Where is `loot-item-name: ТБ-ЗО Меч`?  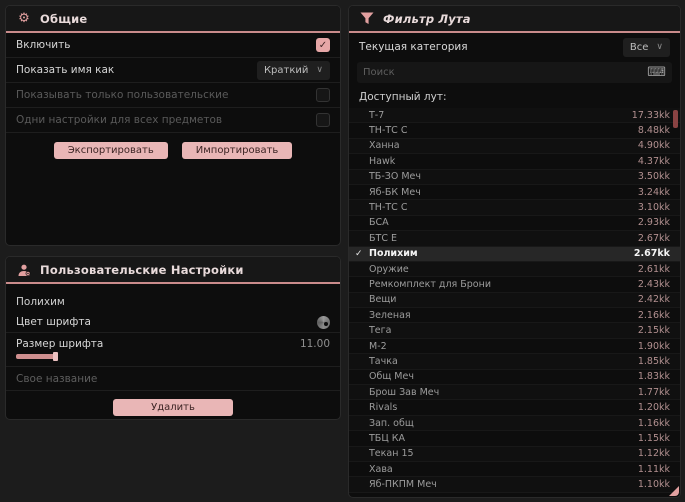 loot-item-name: ТБ-ЗО Меч is located at coordinates (395, 177).